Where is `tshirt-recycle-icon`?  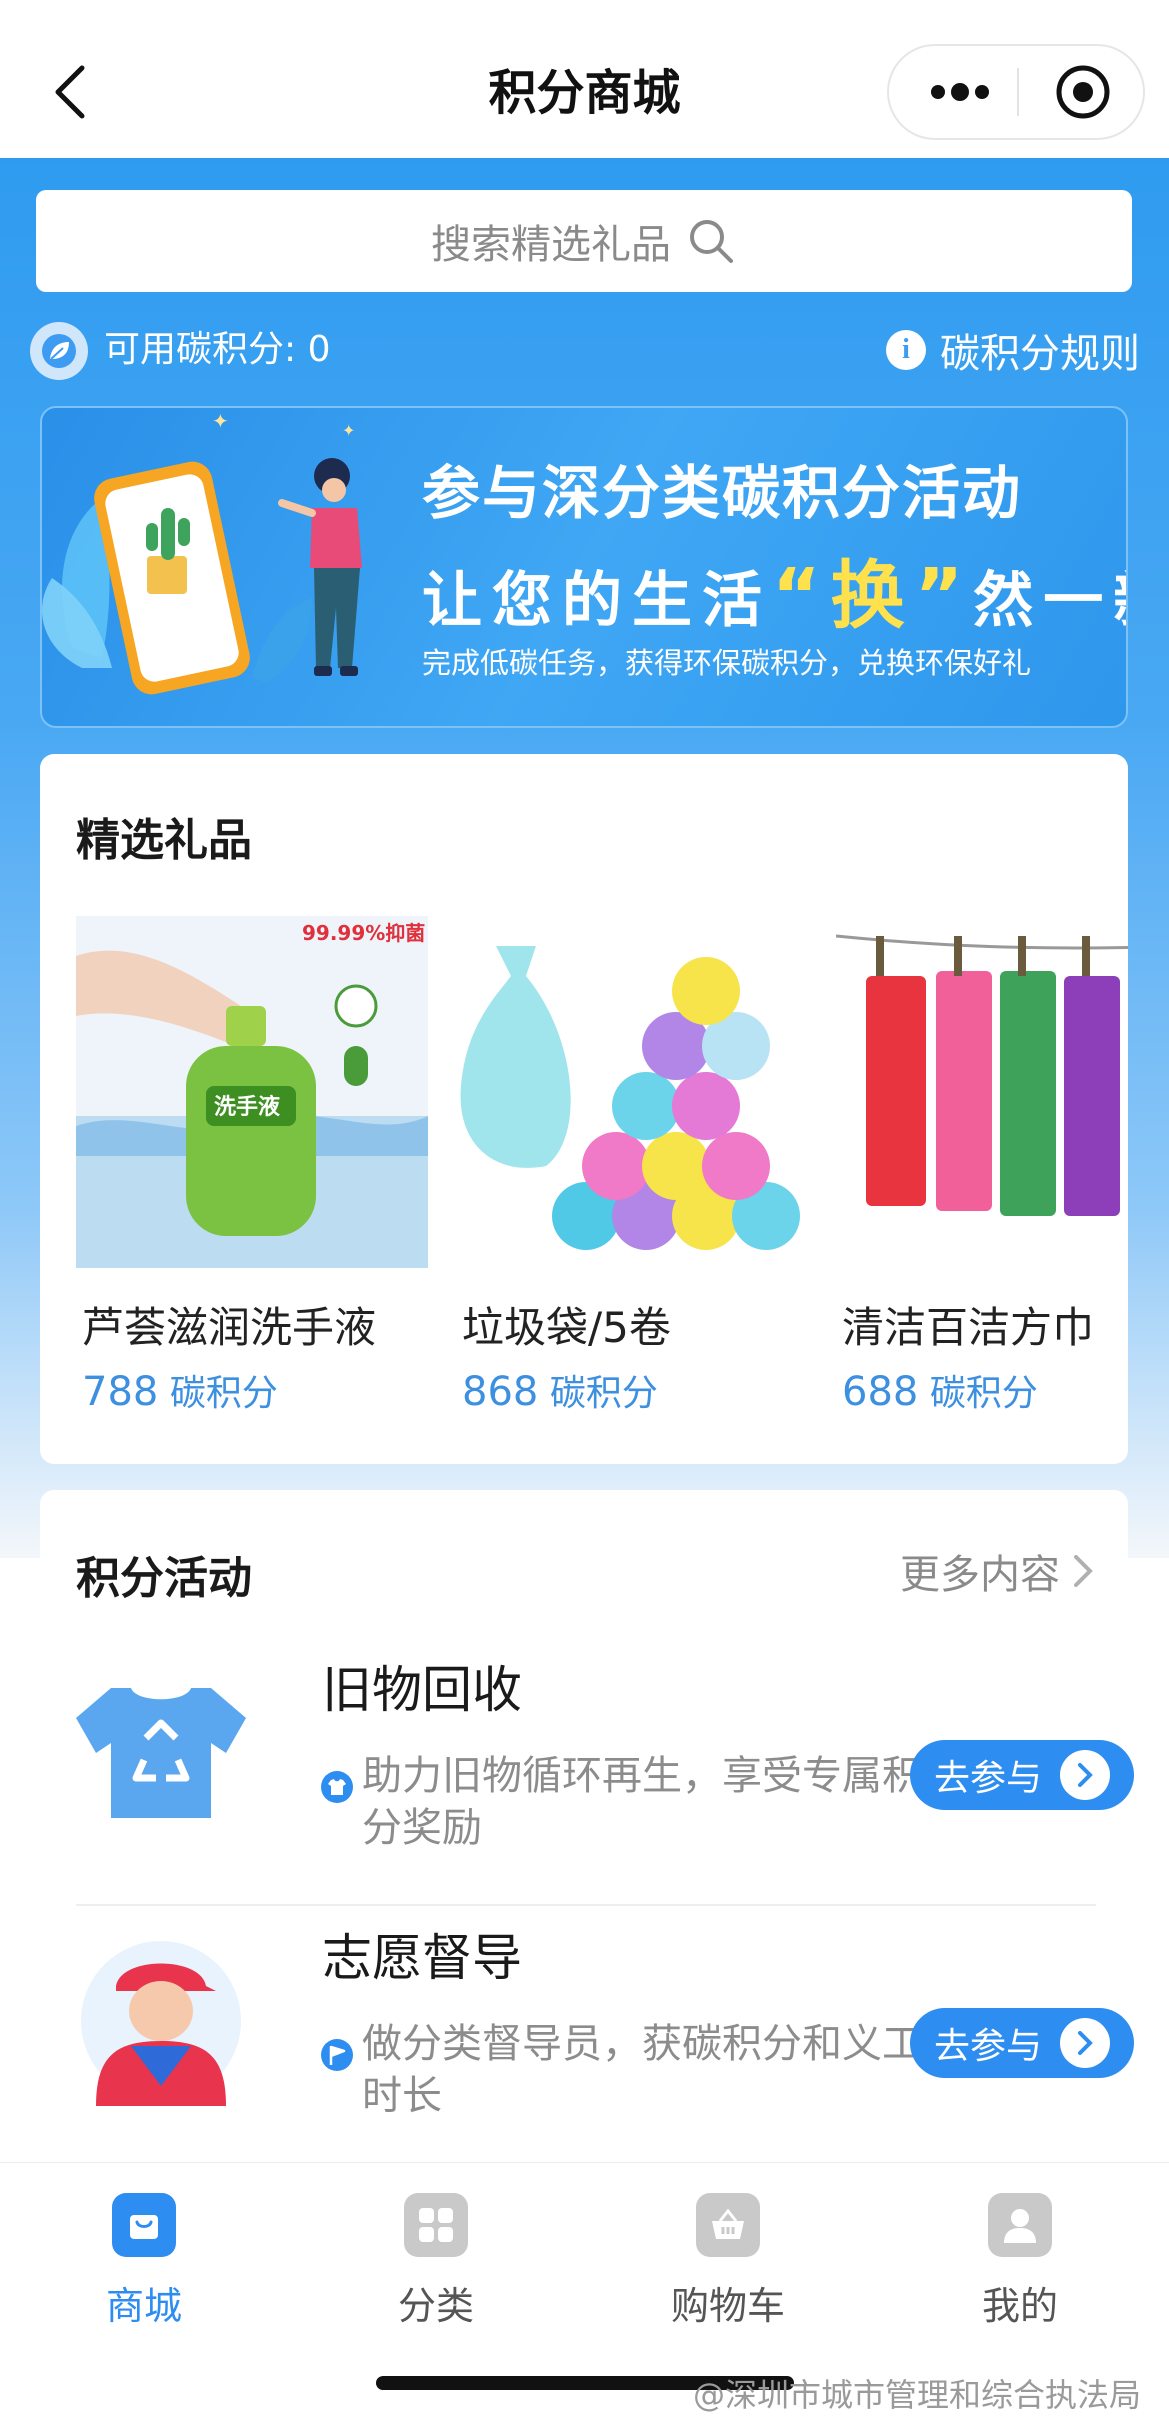 tshirt-recycle-icon is located at coordinates (161, 1753).